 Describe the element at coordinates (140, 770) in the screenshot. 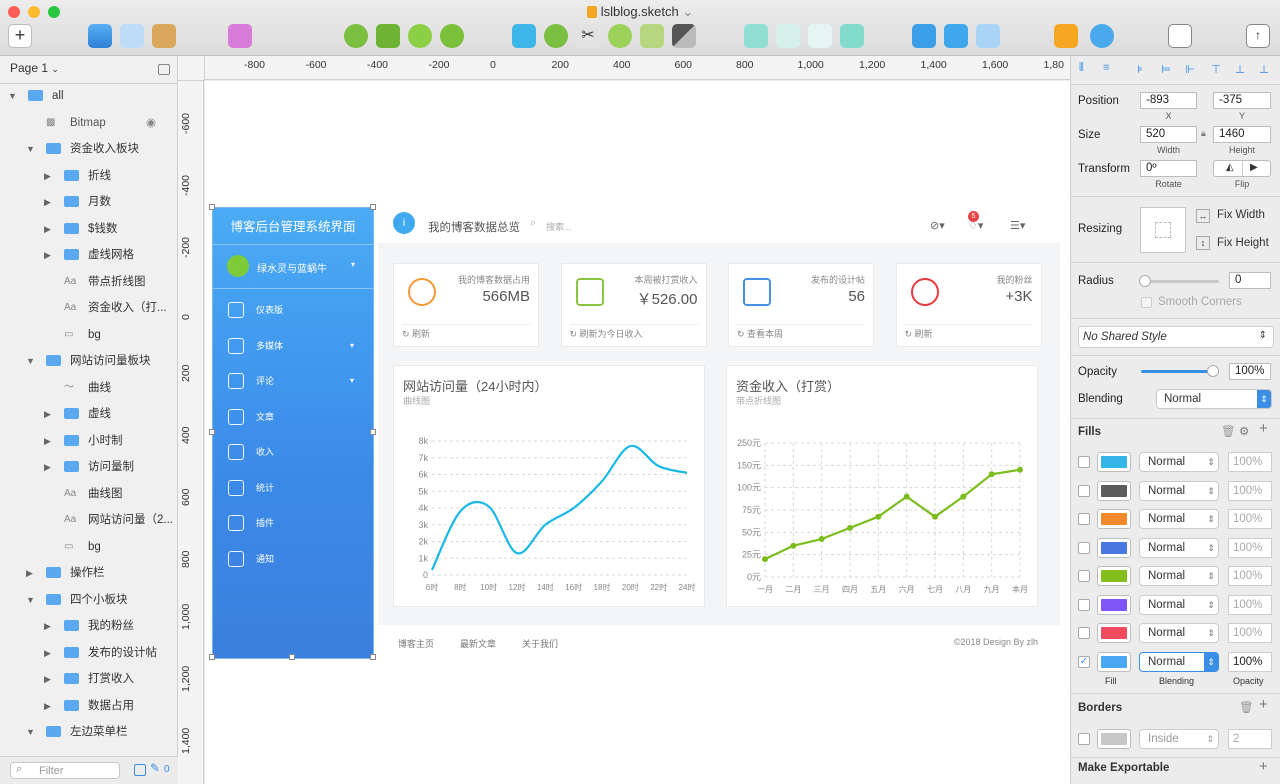

I see `symbol-filter-icon` at that location.